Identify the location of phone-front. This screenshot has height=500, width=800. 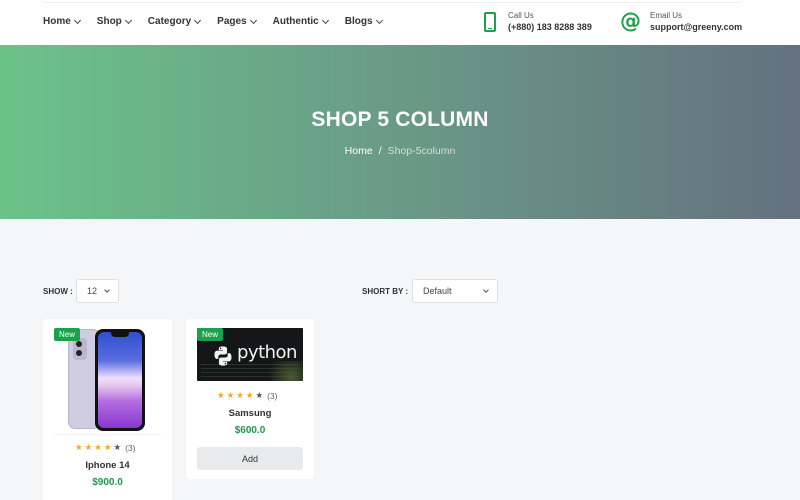
(120, 380).